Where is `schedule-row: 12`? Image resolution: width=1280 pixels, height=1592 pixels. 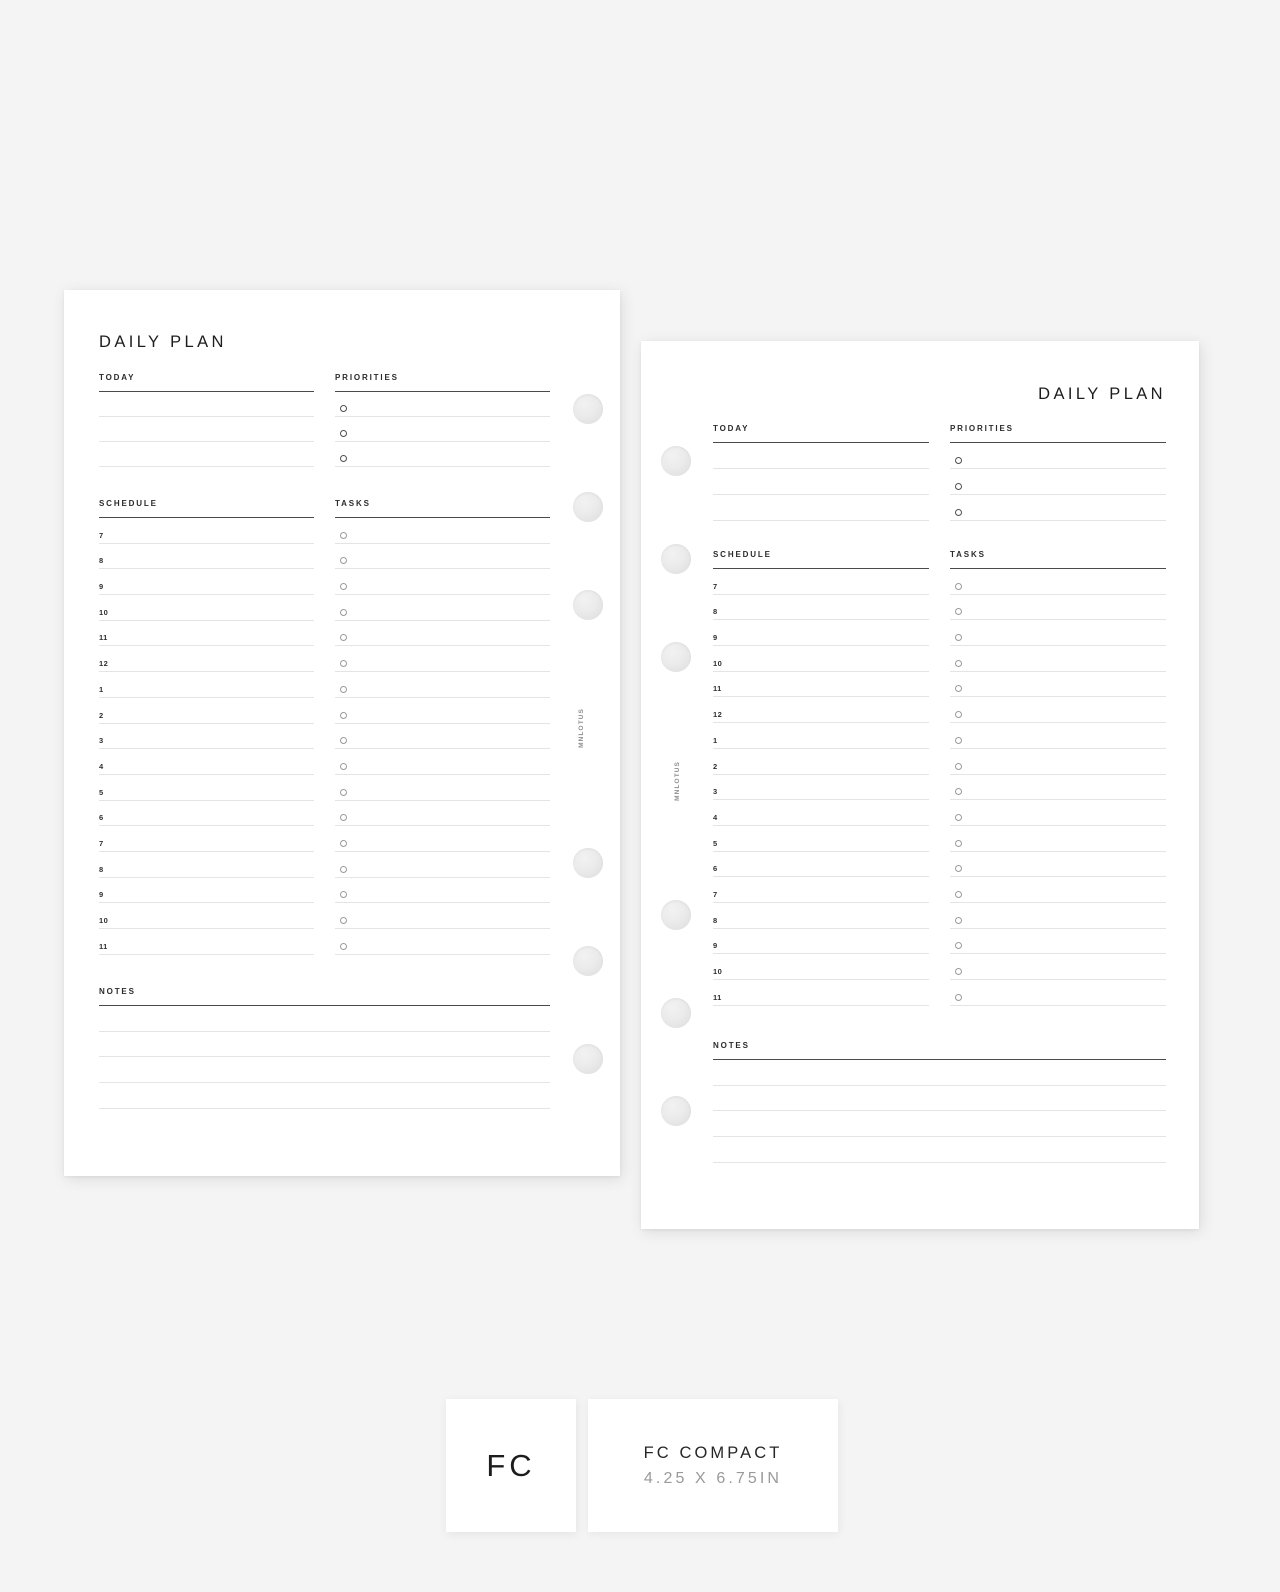
schedule-row: 12 is located at coordinates (206, 659).